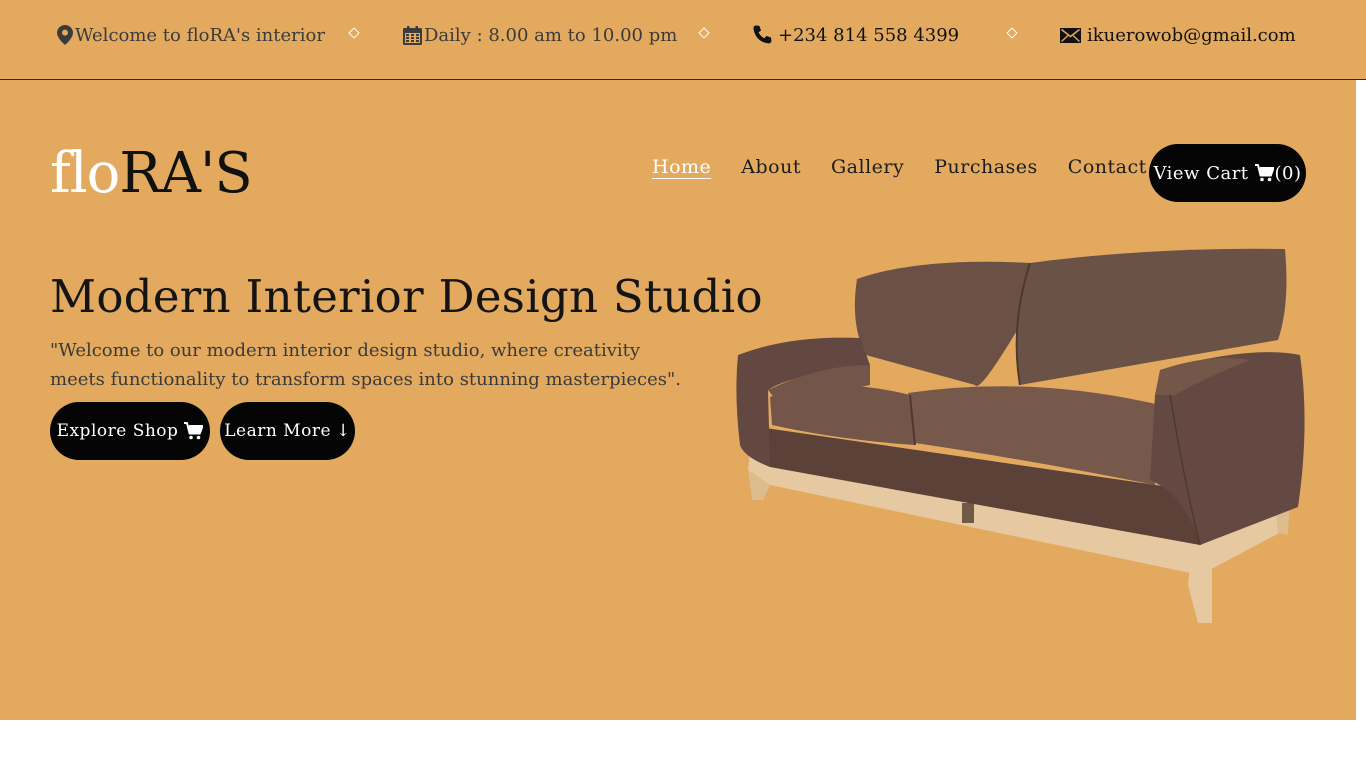  I want to click on phone-info: +234 814 558 4399, so click(855, 35).